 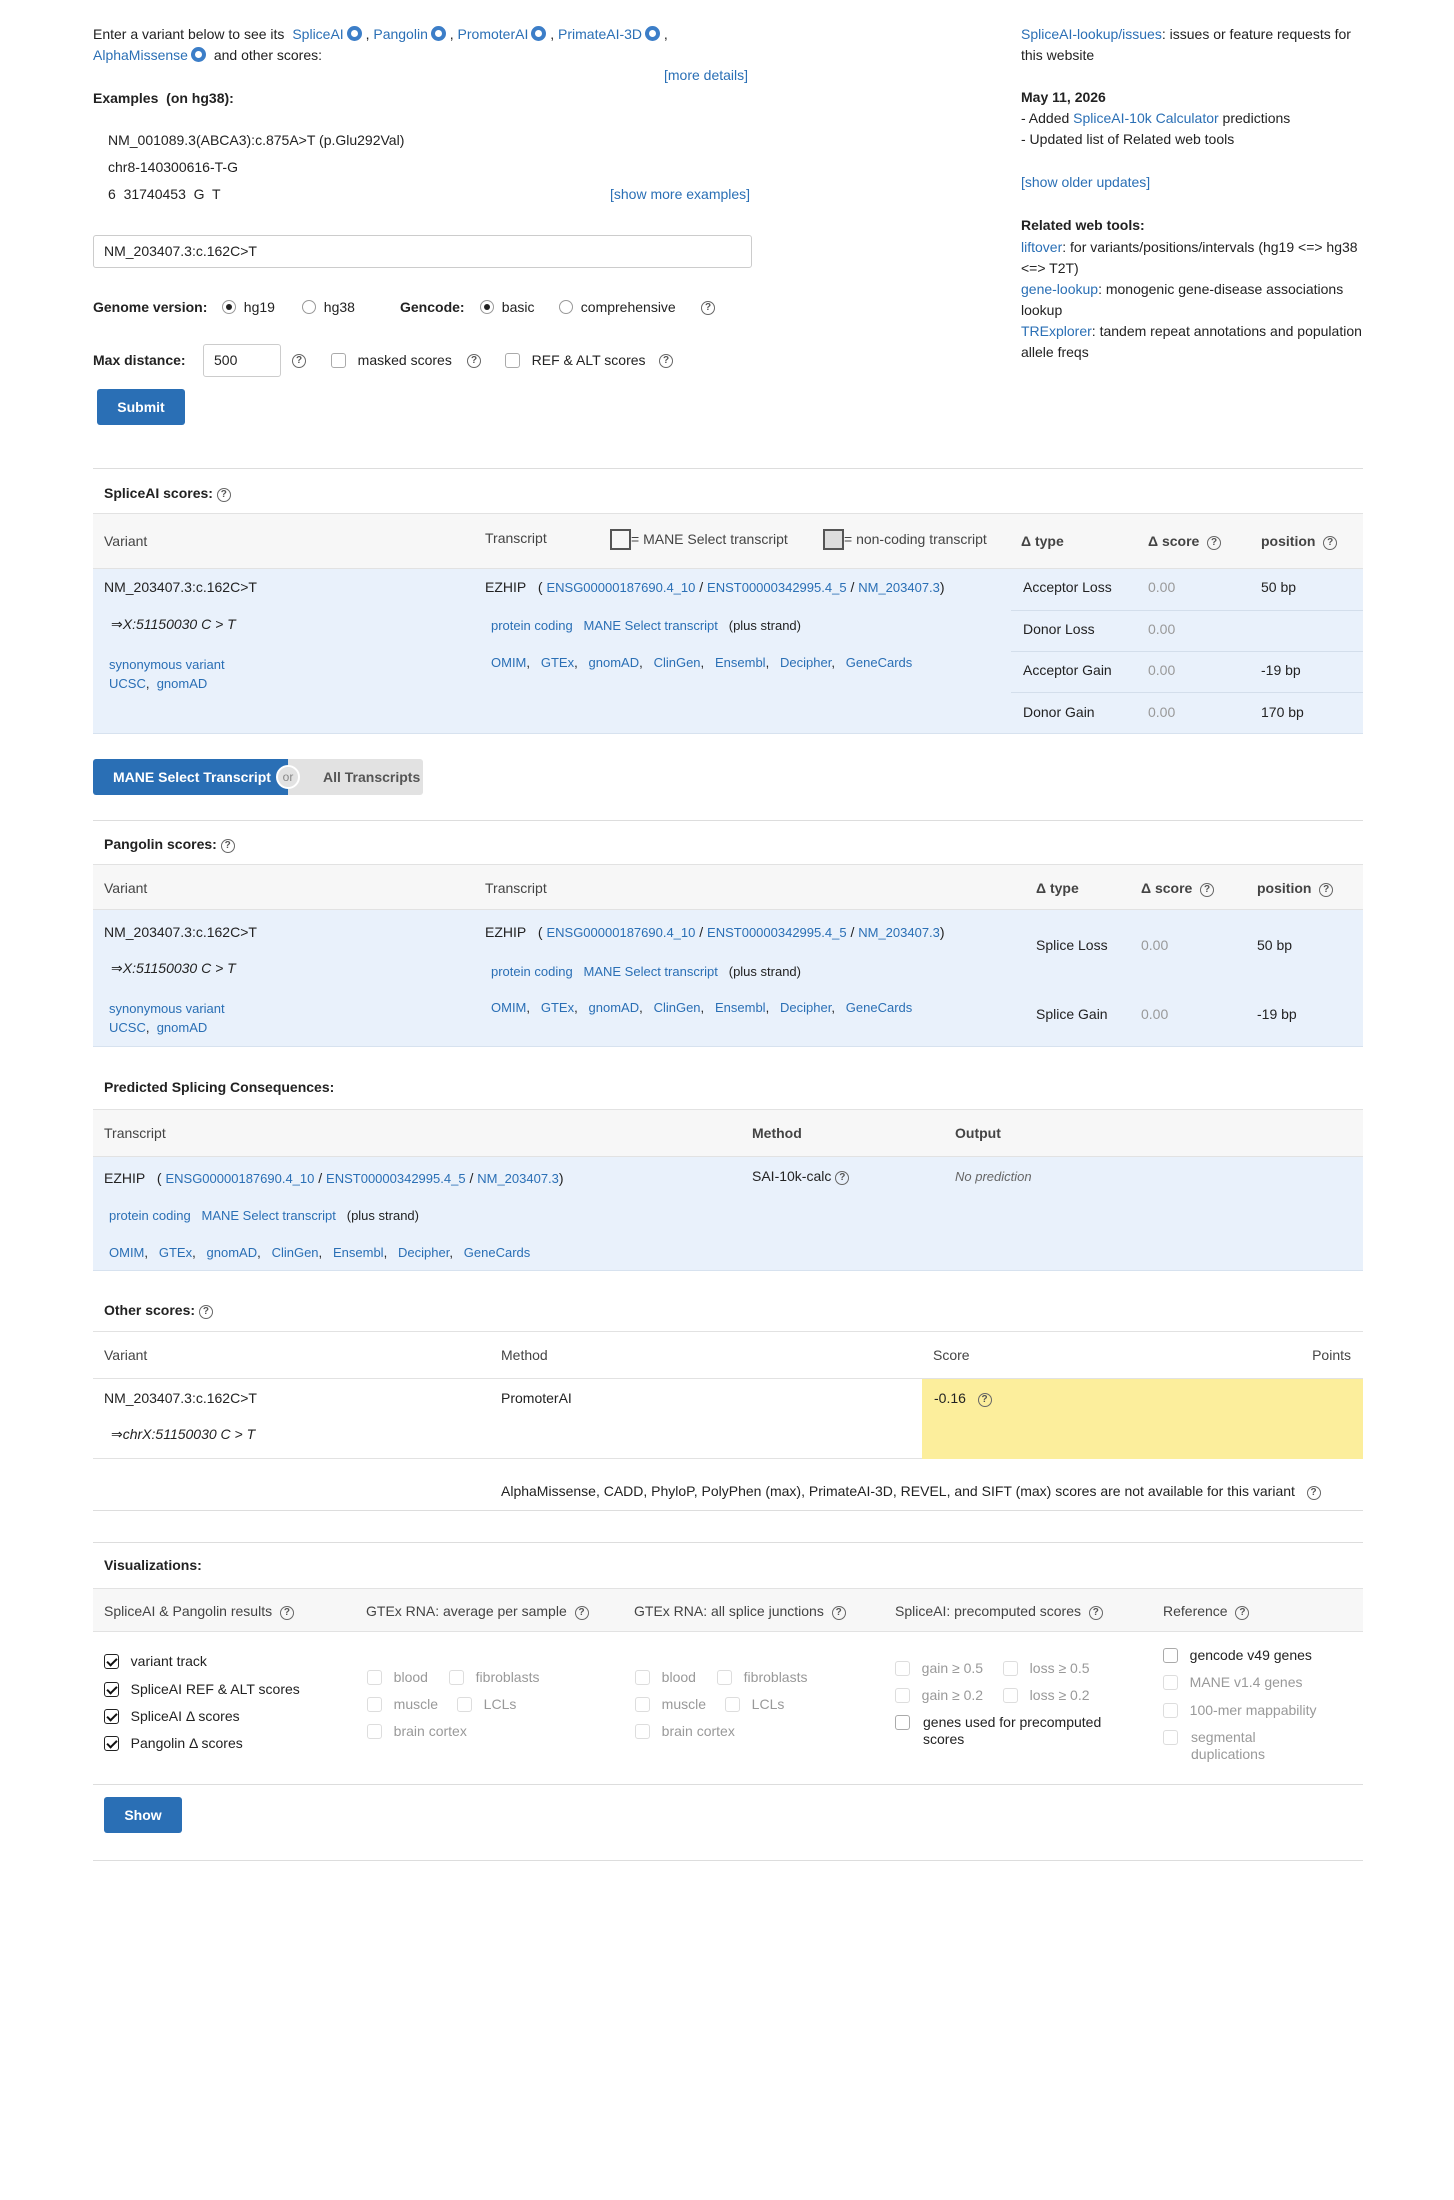 I want to click on spliceai-refalt-checkbox: SpliceAI REF & ALT scores, so click(x=202, y=1689).